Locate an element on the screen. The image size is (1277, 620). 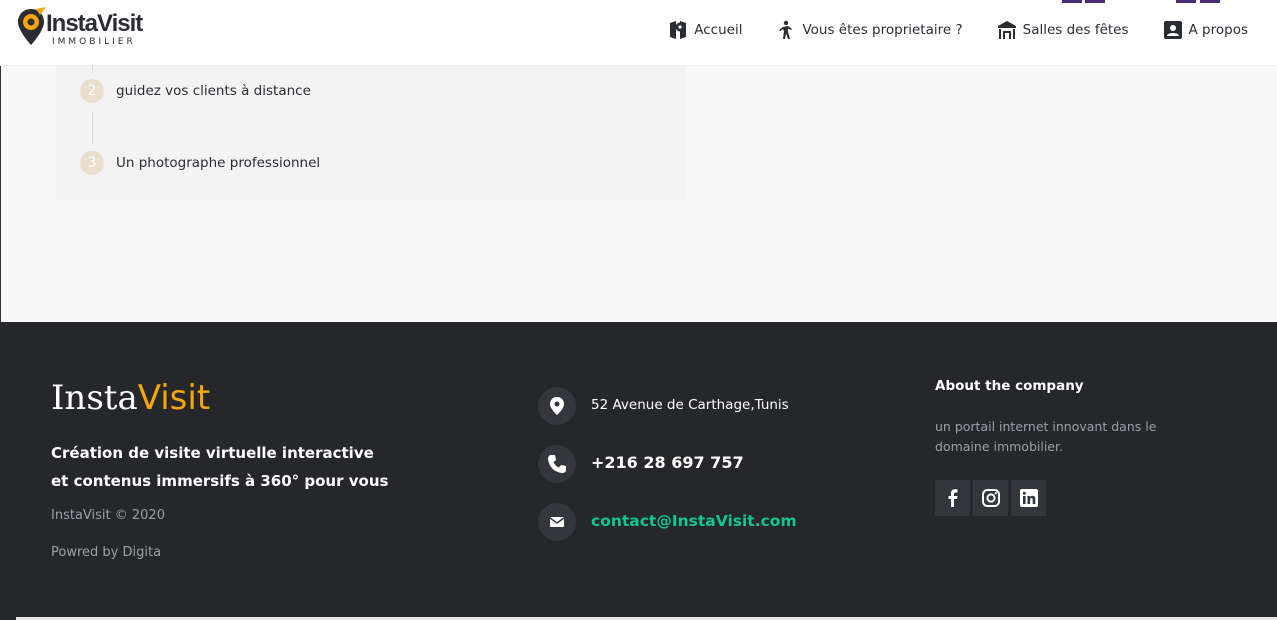
step-number: 2 is located at coordinates (92, 91).